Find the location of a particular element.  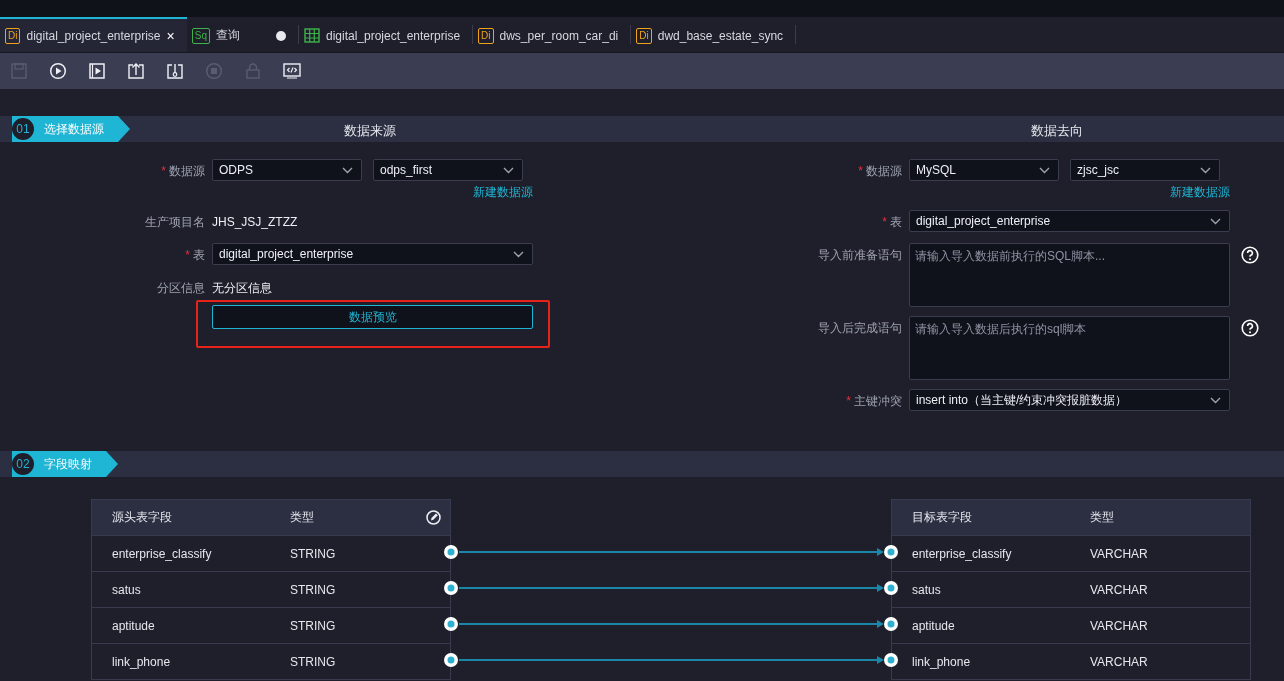

editor-tab: Sq 查询 is located at coordinates (242, 34).